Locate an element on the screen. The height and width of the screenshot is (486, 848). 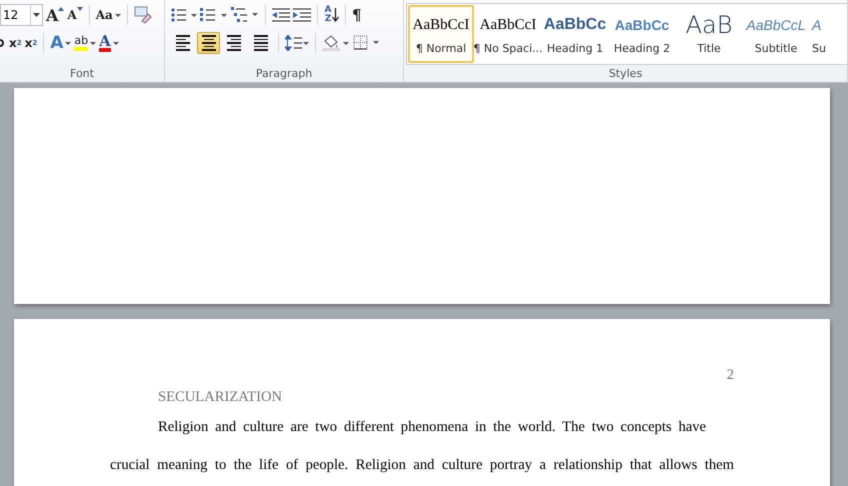
grow-font-button: A is located at coordinates (55, 15).